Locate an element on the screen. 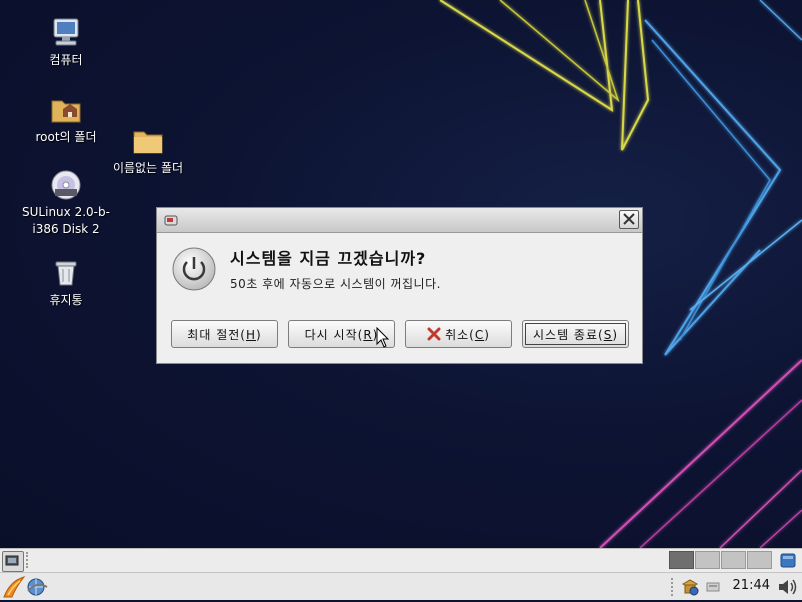  close-icon is located at coordinates (629, 219).